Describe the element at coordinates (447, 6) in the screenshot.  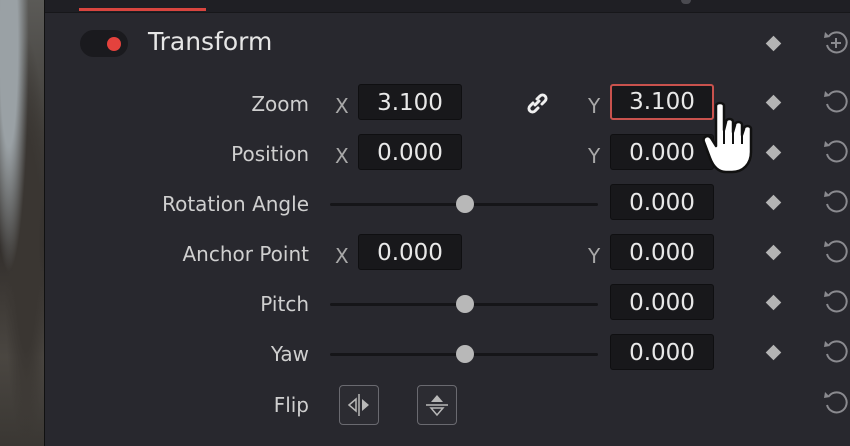
I see `inspector-tab-strip` at that location.